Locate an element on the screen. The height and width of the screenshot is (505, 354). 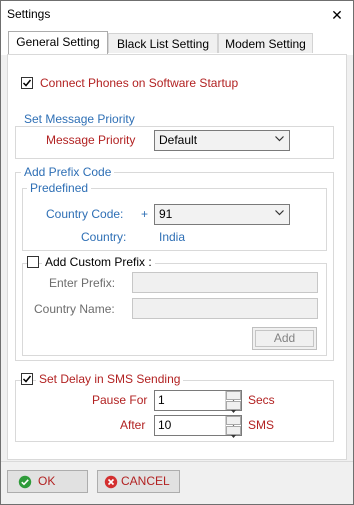
connect-on-startup-checkbox is located at coordinates (27, 83).